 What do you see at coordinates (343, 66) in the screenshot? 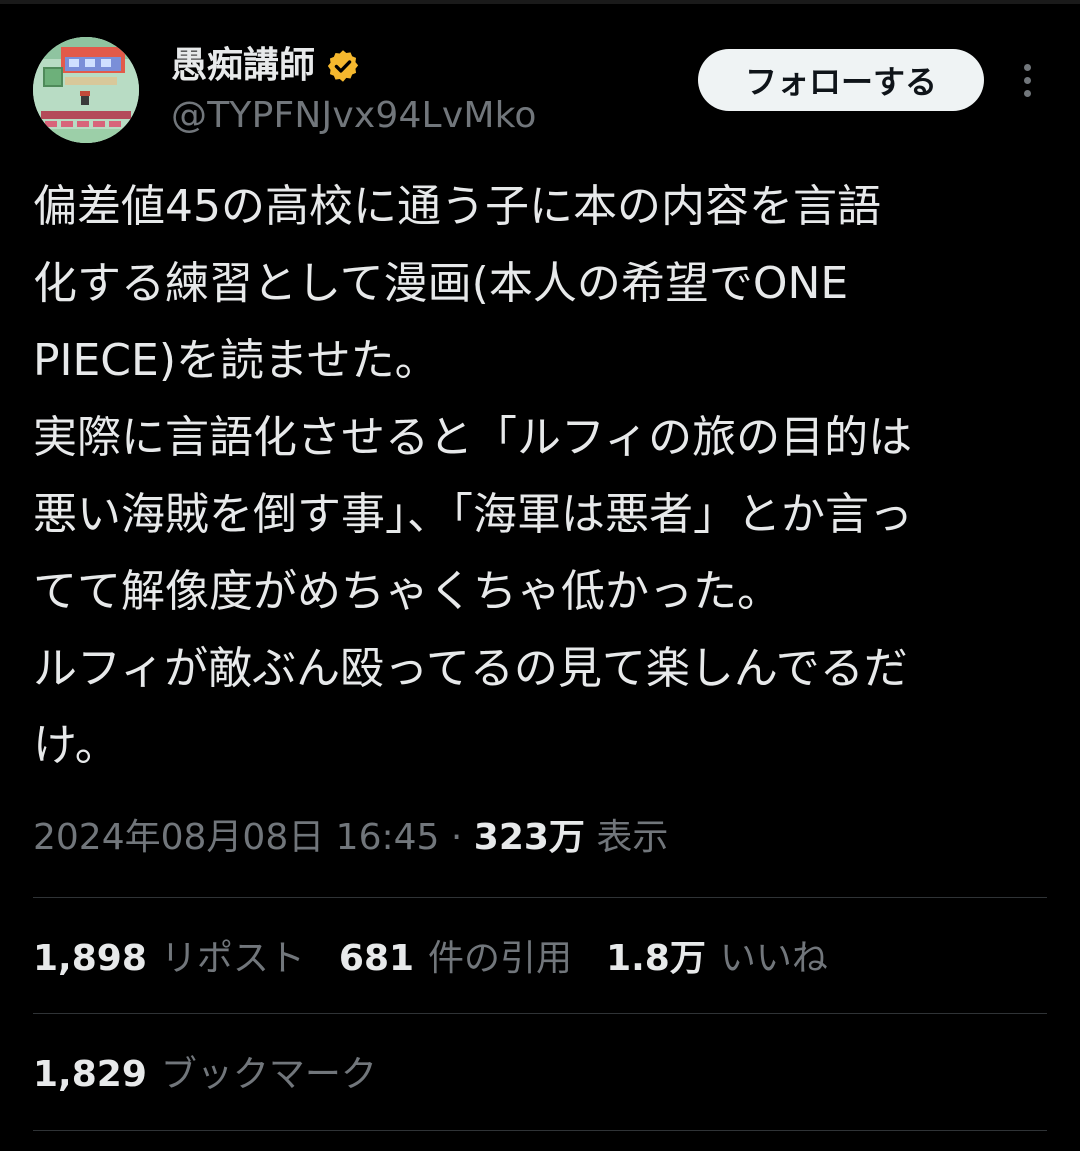
I see `verified-badge-icon` at bounding box center [343, 66].